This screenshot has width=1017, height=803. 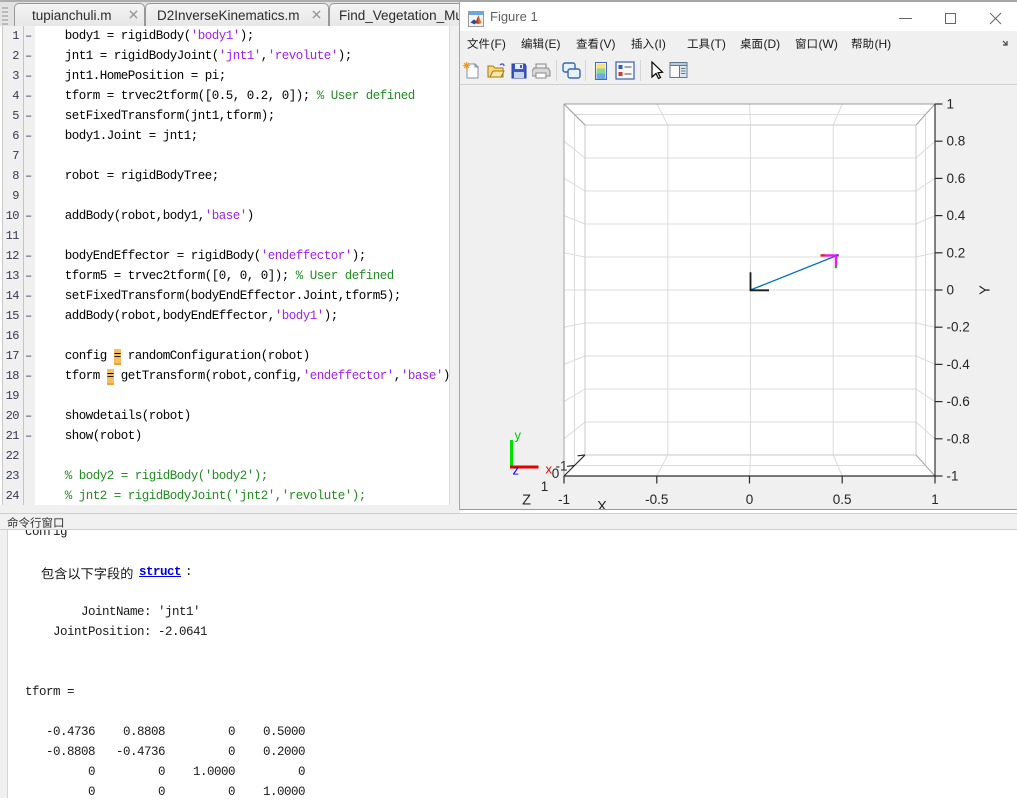 I want to click on svg-text: X, so click(x=602, y=504).